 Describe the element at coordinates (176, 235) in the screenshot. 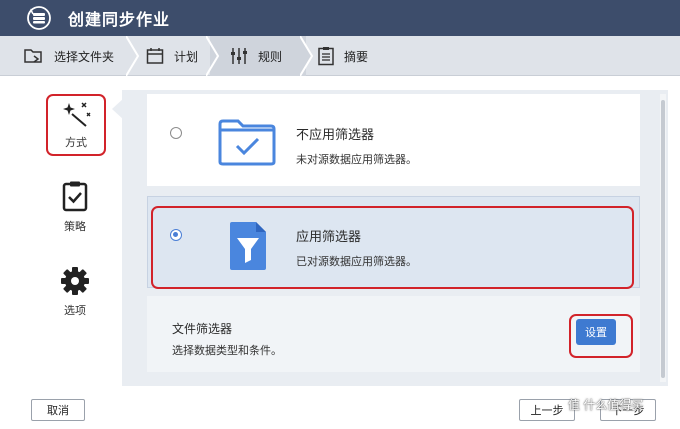

I see `radio-apply-filter` at that location.